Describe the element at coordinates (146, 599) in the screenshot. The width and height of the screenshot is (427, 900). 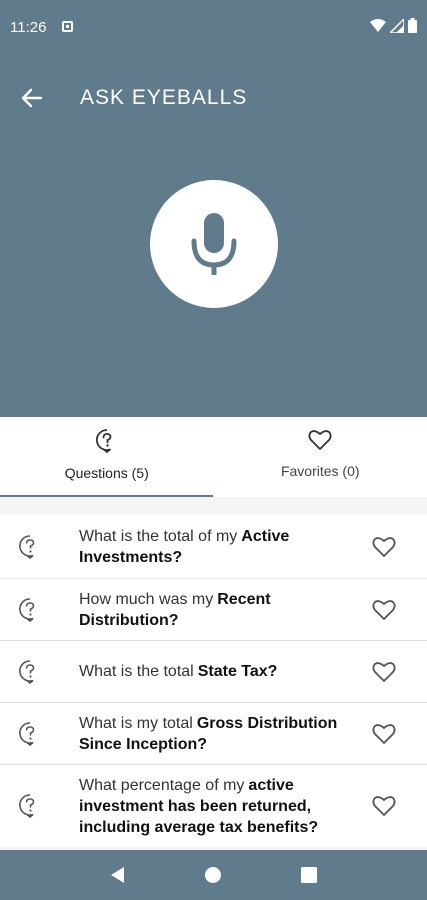
I see `question-text-plain: How much was my` at that location.